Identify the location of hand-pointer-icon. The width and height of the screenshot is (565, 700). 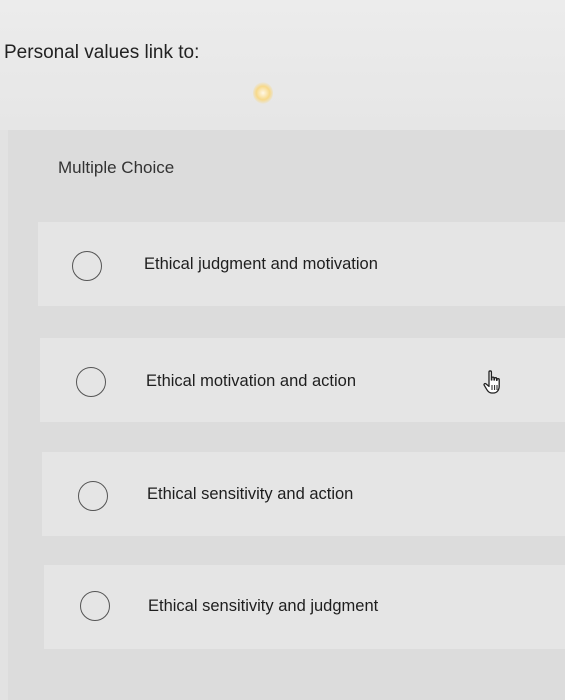
(491, 382).